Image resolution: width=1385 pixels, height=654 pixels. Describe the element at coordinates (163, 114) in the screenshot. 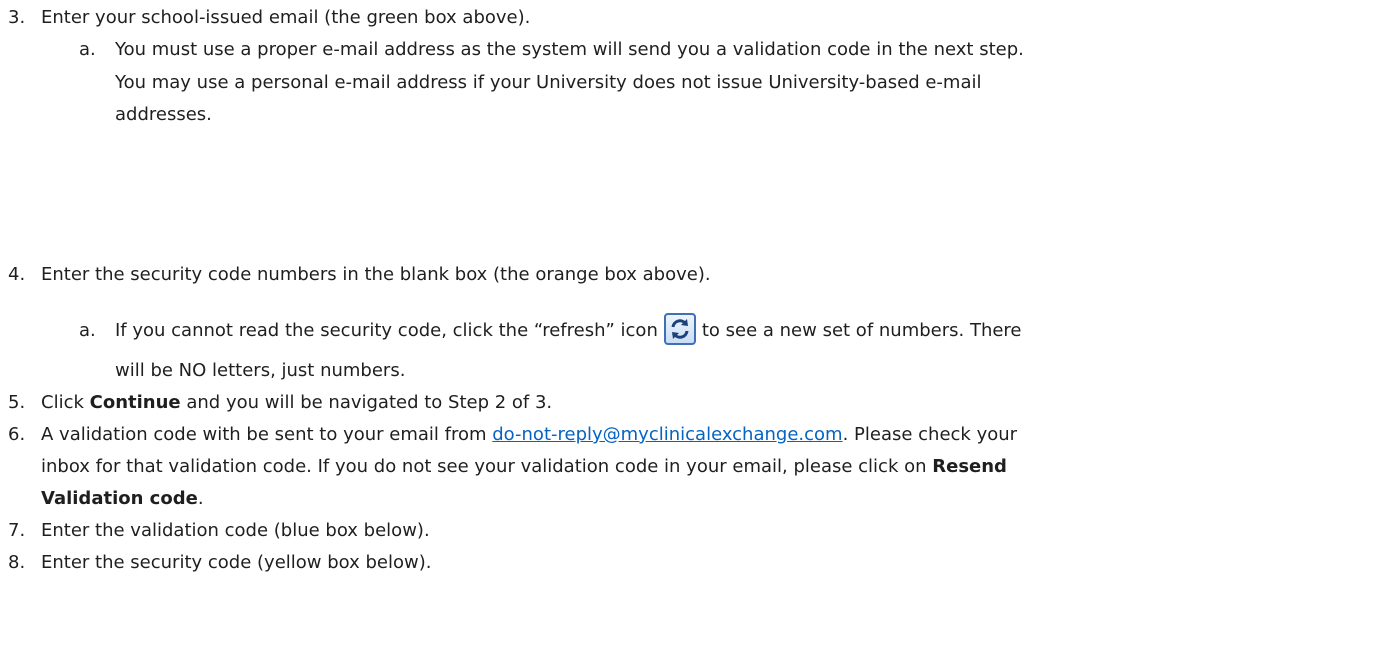

I see `step-3a-line-3: addresses.` at that location.